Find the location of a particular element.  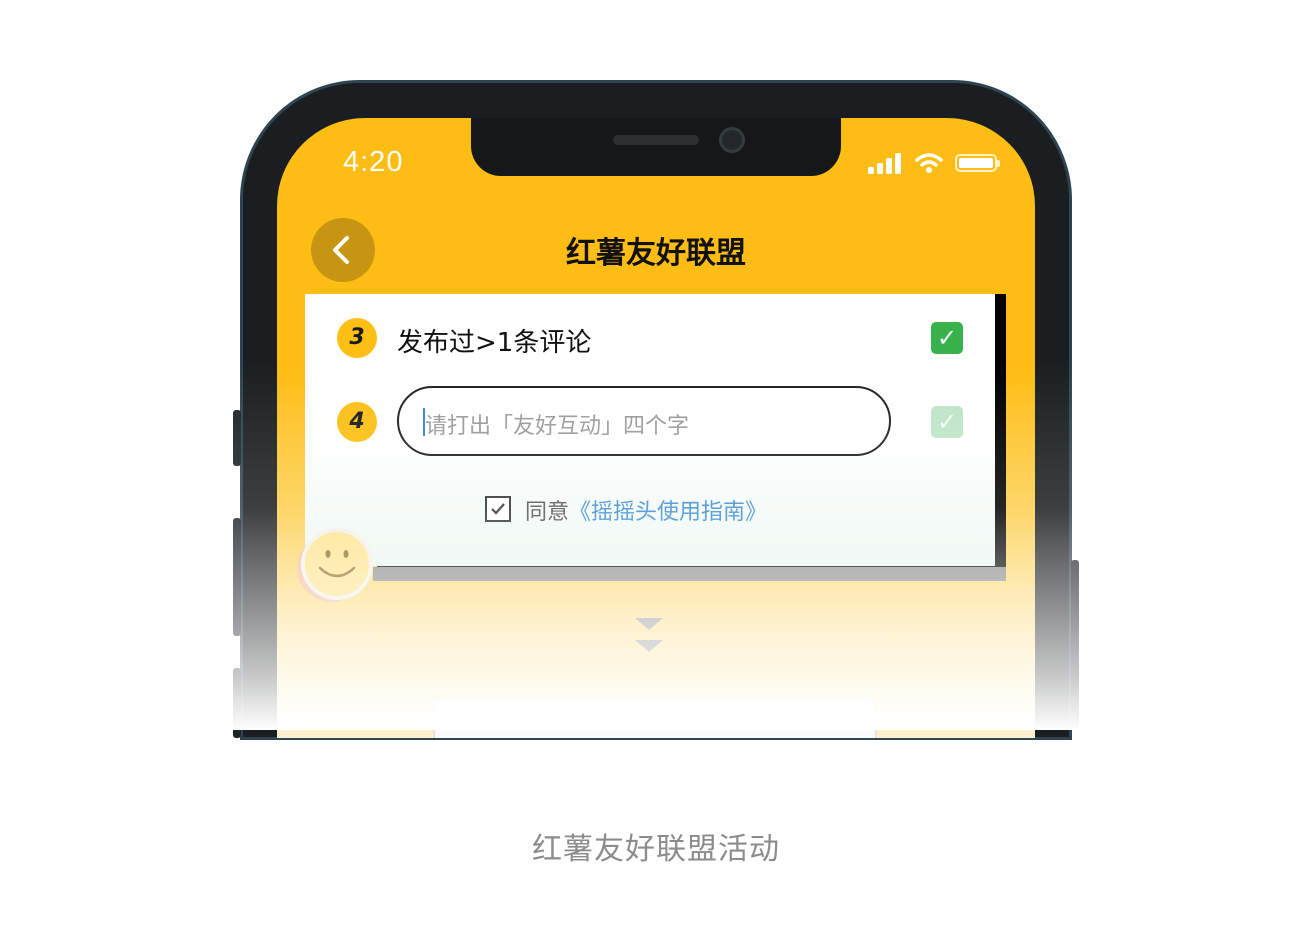

status-time: 4:20 is located at coordinates (373, 162).